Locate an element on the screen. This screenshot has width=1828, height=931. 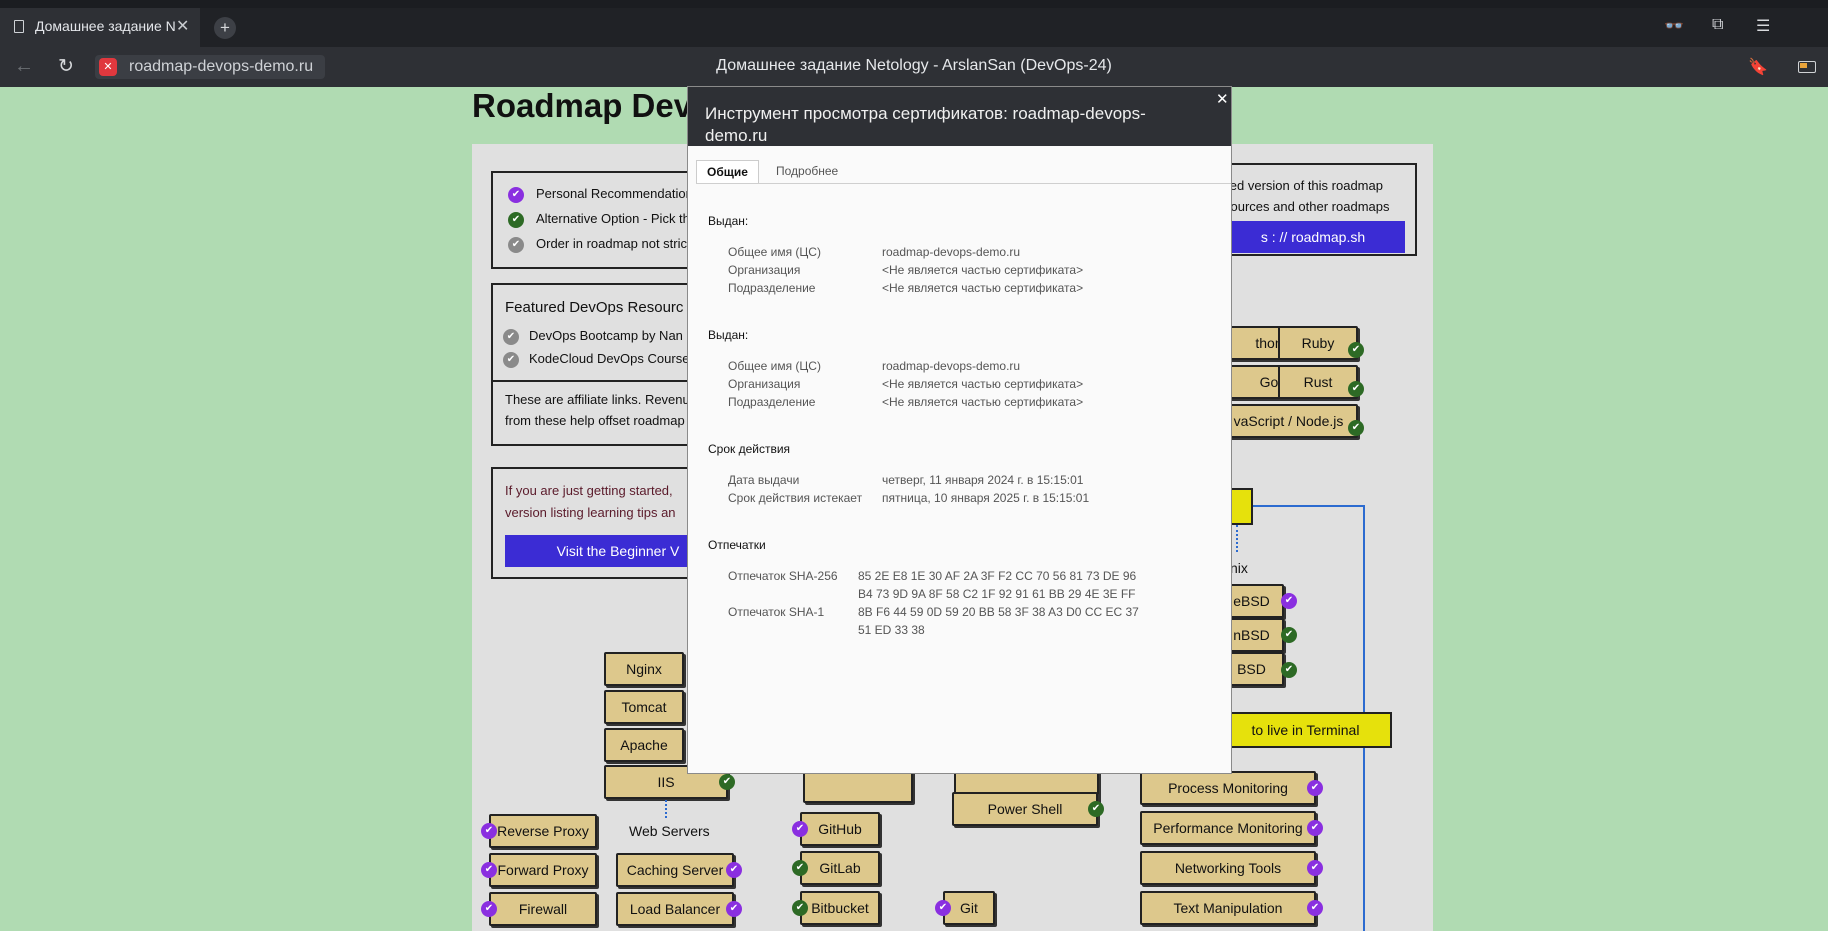
promo-text: iled version of this roadmap is located at coordinates (1303, 185).